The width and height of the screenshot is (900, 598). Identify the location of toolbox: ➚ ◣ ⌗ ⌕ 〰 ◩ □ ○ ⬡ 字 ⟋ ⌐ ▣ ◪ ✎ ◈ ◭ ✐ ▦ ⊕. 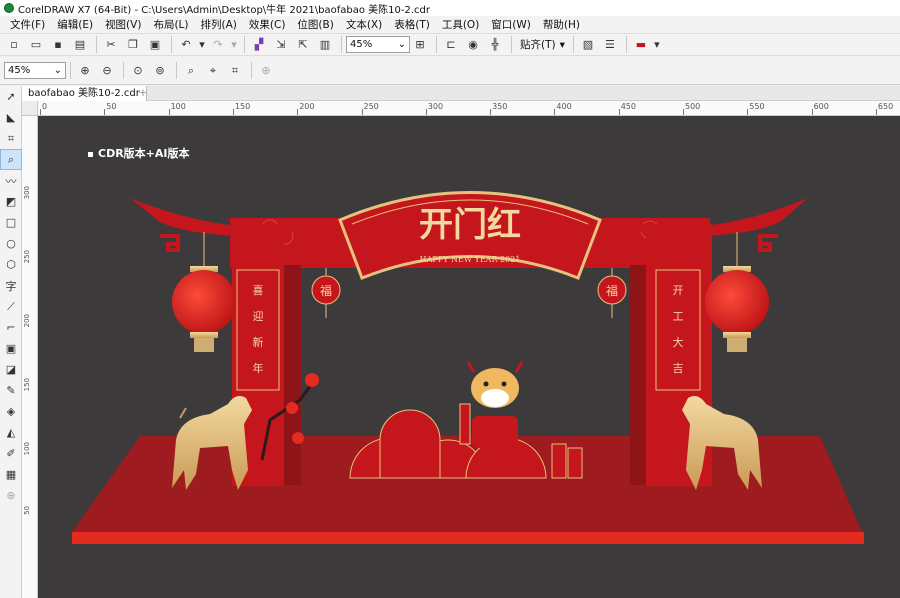
(11, 342).